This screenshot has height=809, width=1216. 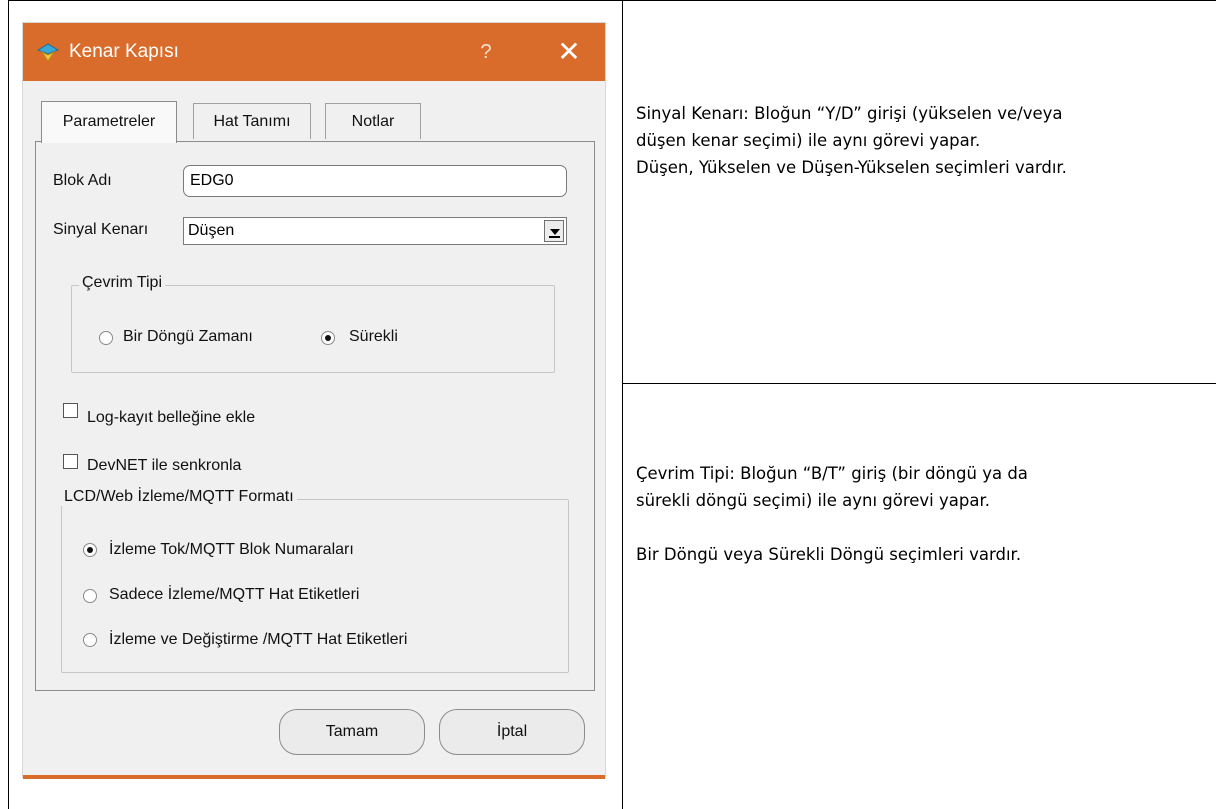 I want to click on app-icon, so click(x=48, y=52).